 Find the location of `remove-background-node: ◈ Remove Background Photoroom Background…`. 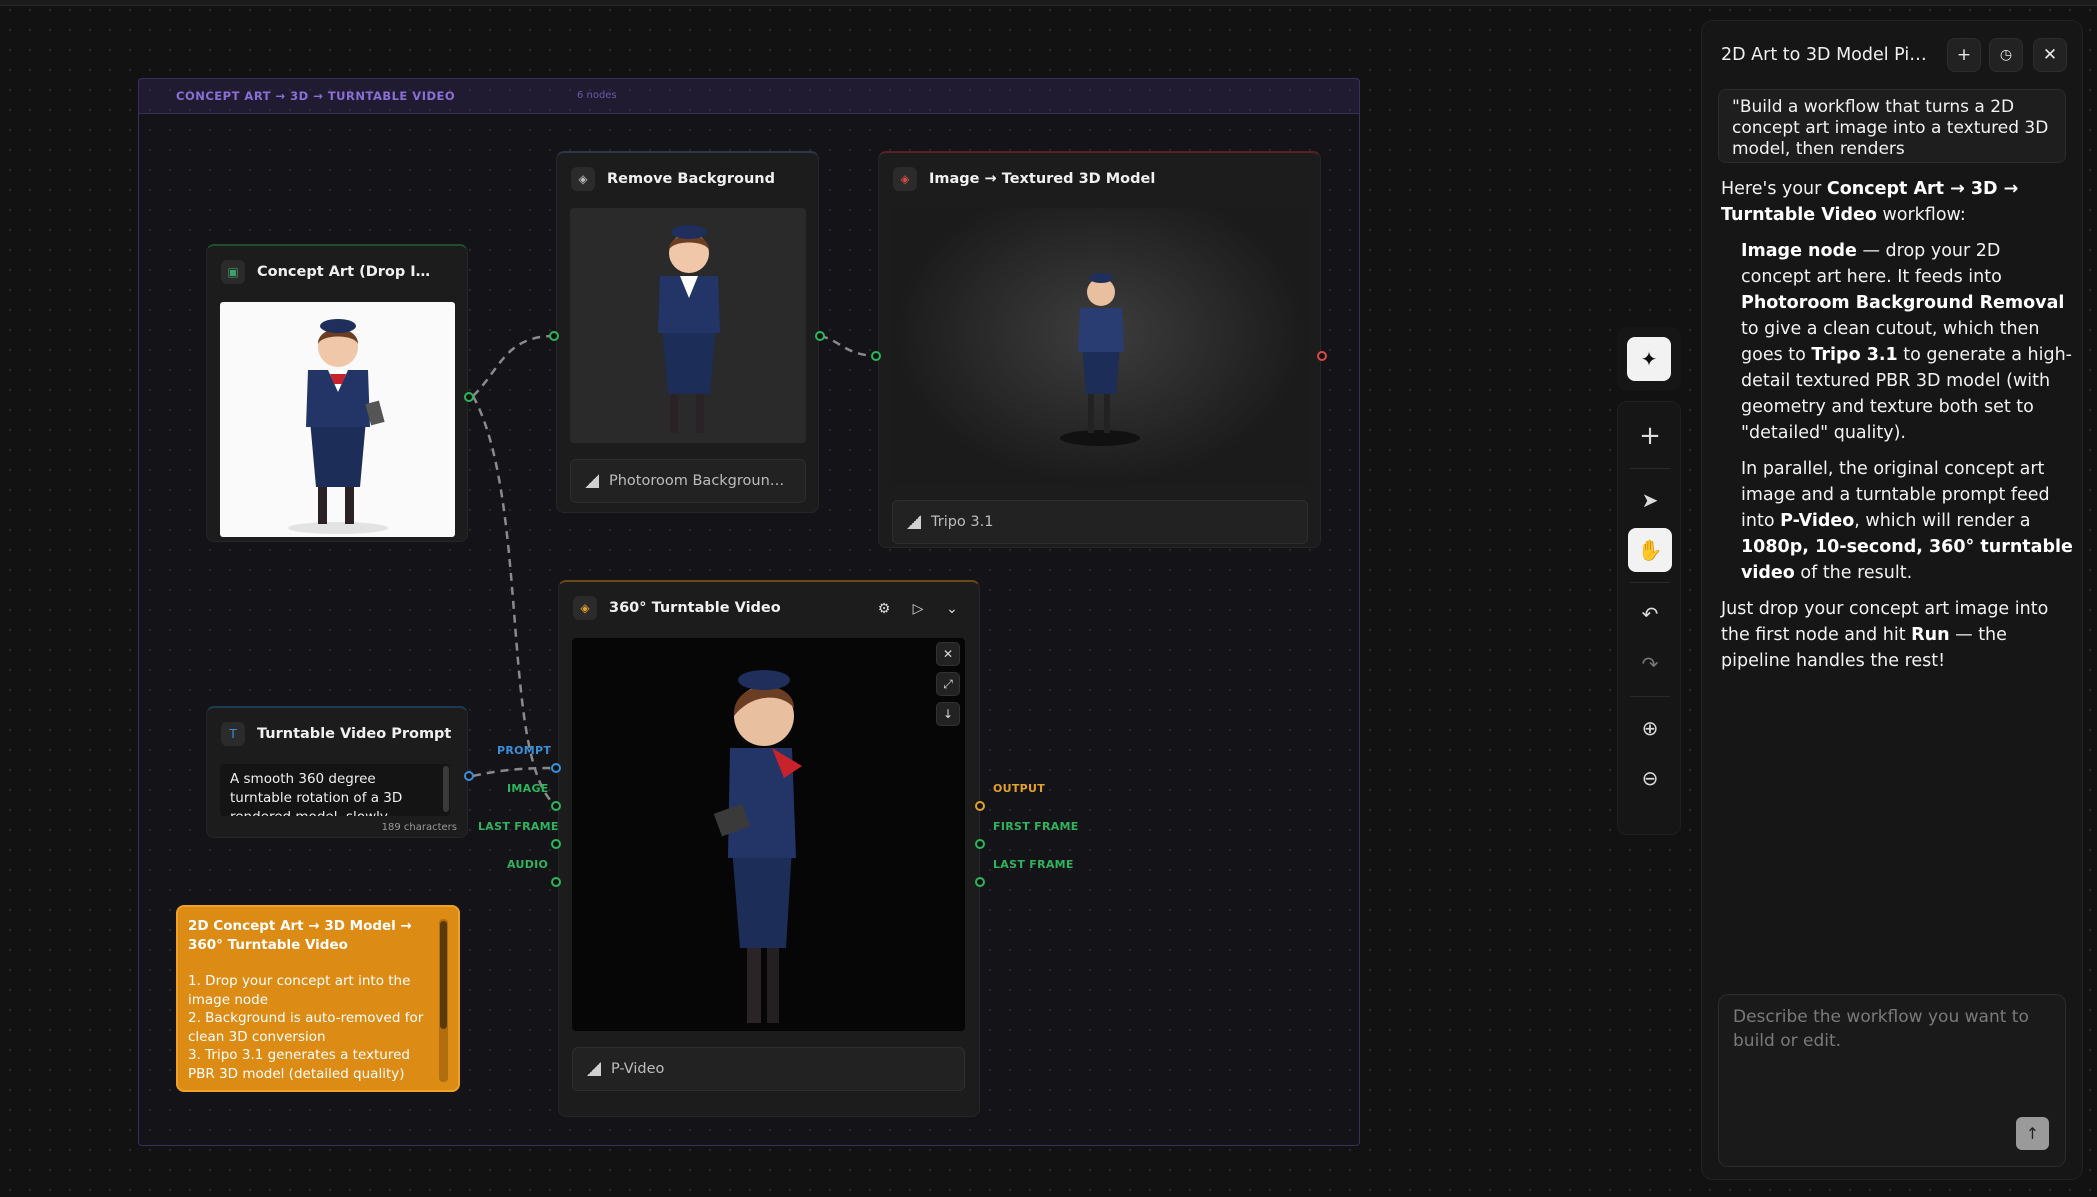

remove-background-node: ◈ Remove Background Photoroom Background… is located at coordinates (687, 332).